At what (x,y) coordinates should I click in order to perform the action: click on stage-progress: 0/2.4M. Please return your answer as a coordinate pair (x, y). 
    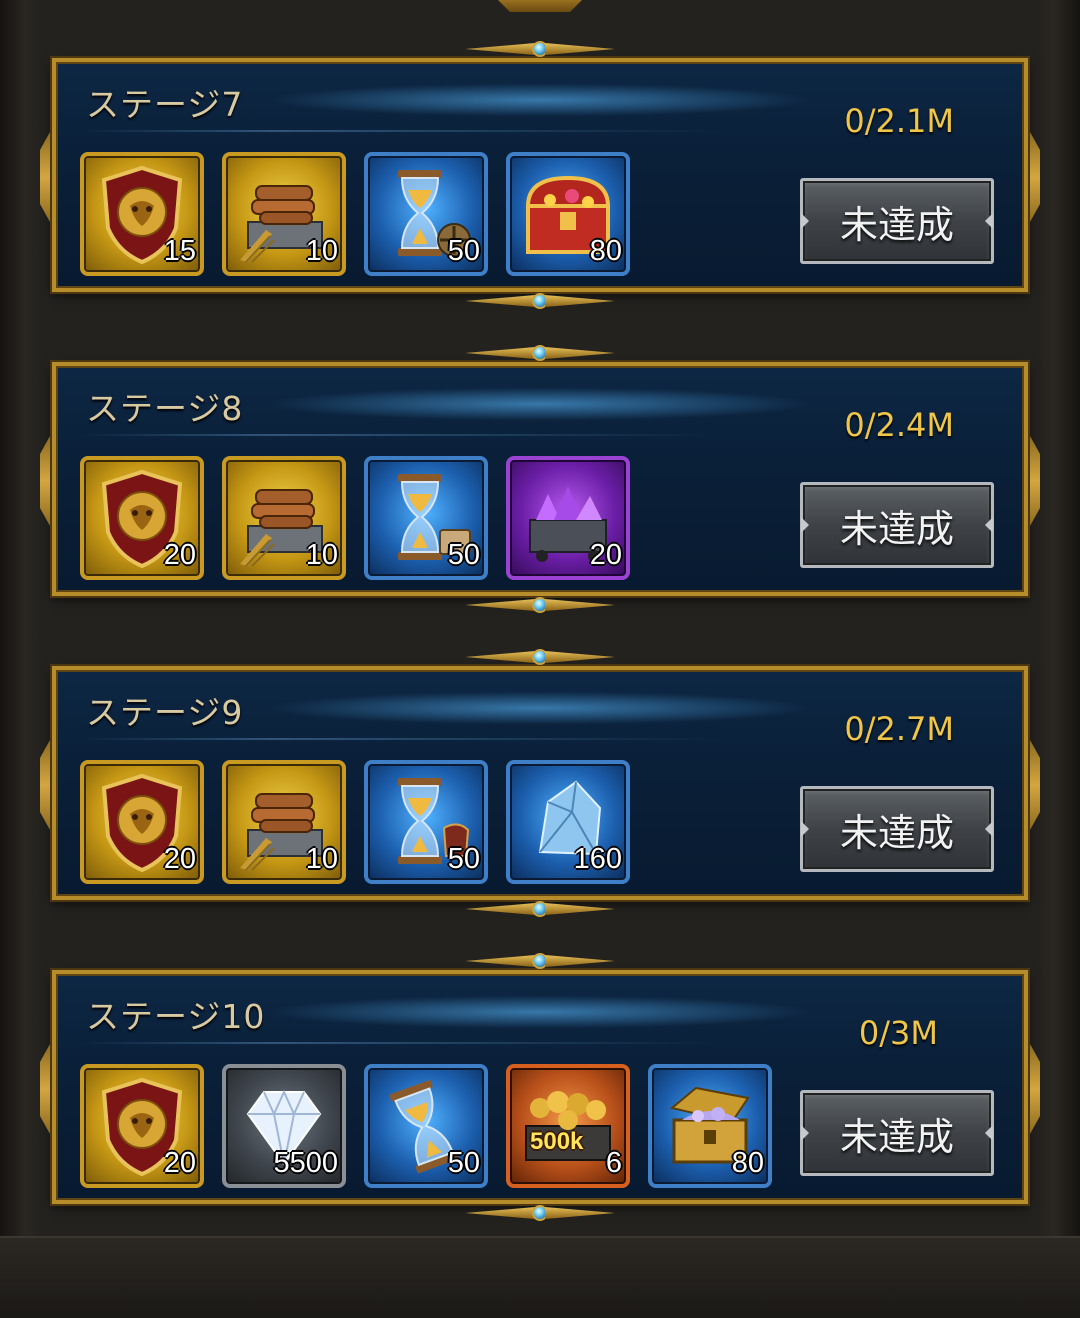
    Looking at the image, I should click on (899, 425).